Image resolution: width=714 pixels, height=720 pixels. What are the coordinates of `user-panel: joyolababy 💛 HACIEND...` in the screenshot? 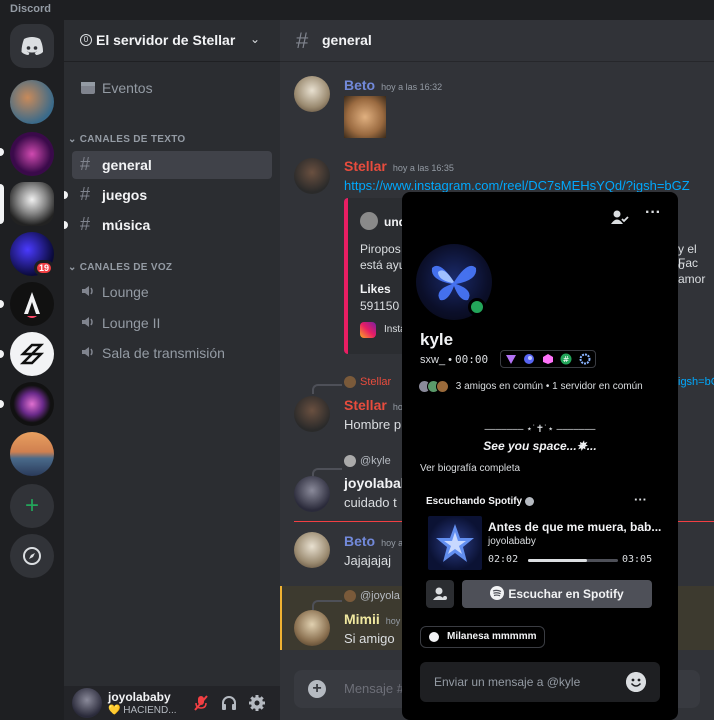 It's located at (172, 703).